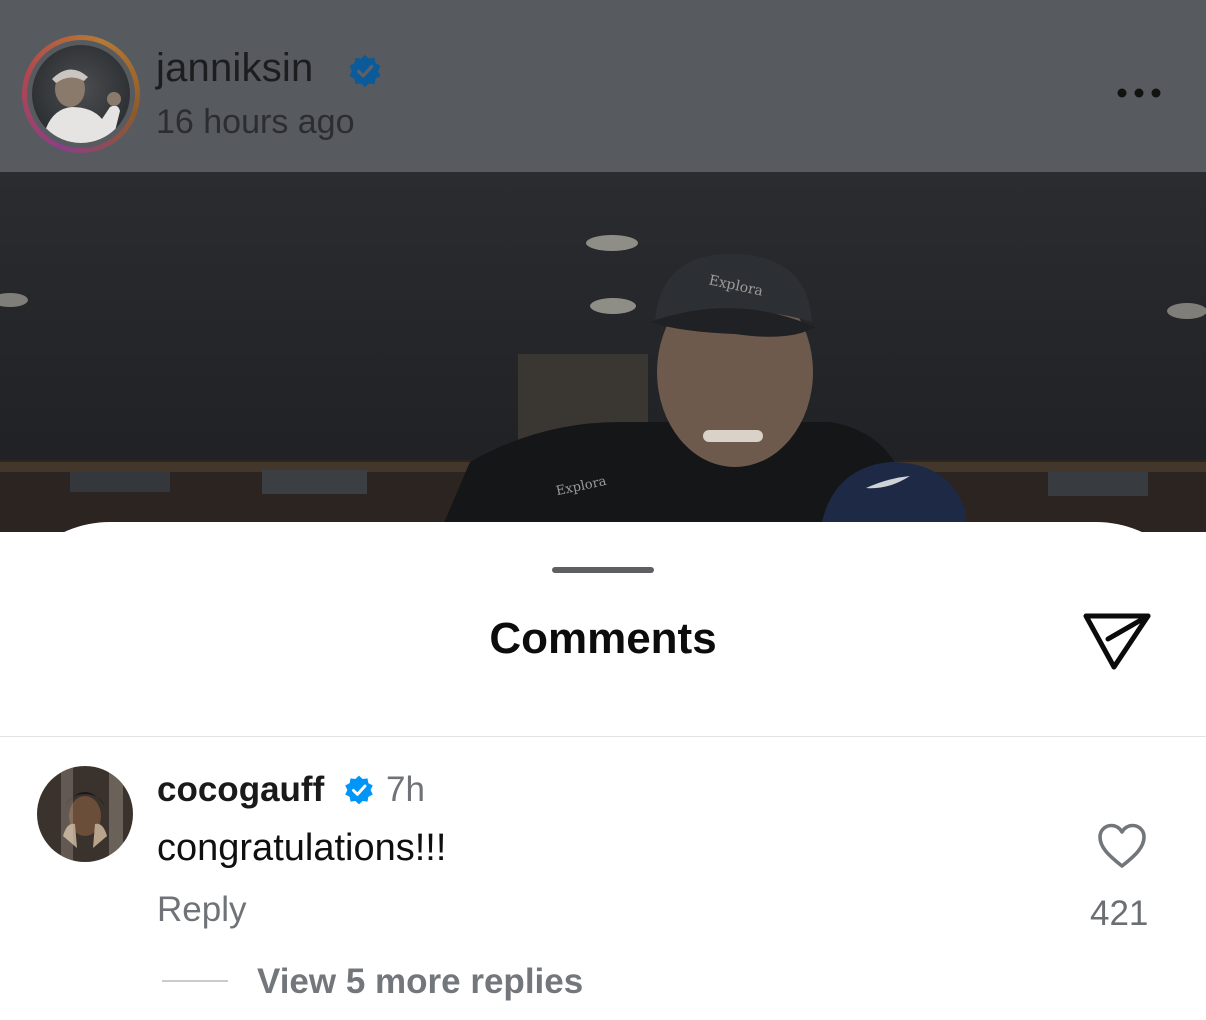 The image size is (1206, 1020). I want to click on poster-avatar-photo, so click(81, 94).